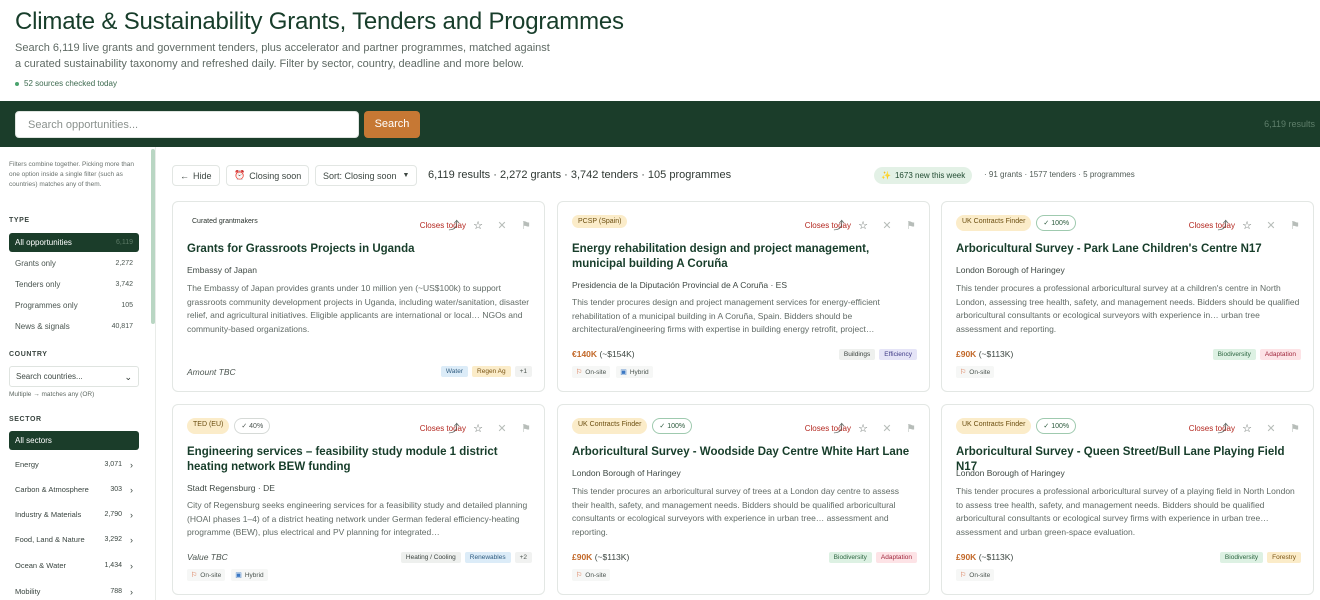 This screenshot has width=1320, height=600. What do you see at coordinates (523, 371) in the screenshot?
I see `more-tags: +1` at bounding box center [523, 371].